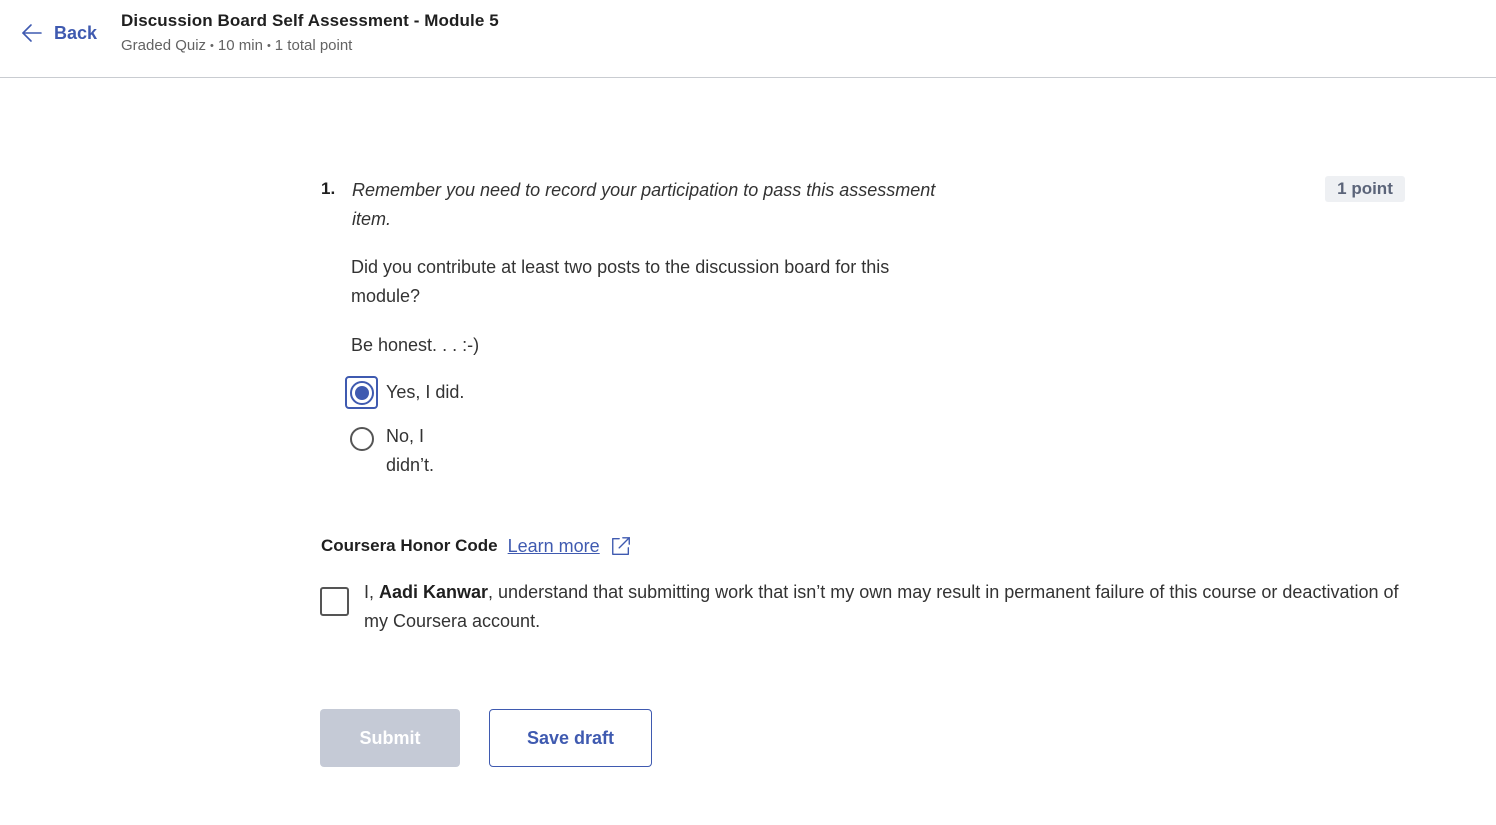 The image size is (1496, 825). I want to click on option-label-yes: Yes, I did., so click(425, 392).